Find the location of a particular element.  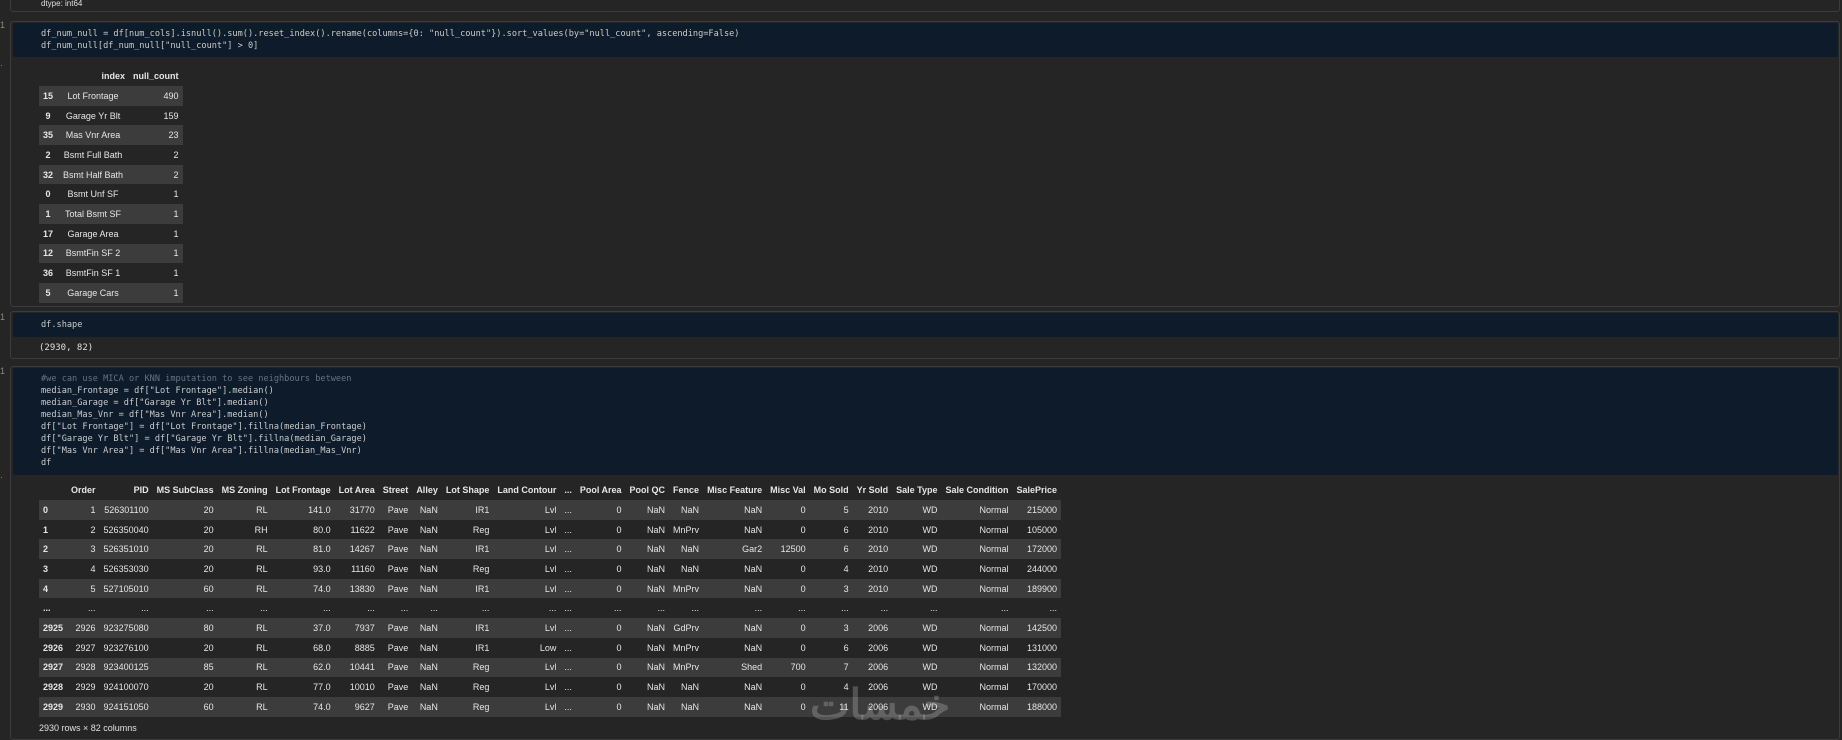

table-cell: MnPrv is located at coordinates (686, 529).